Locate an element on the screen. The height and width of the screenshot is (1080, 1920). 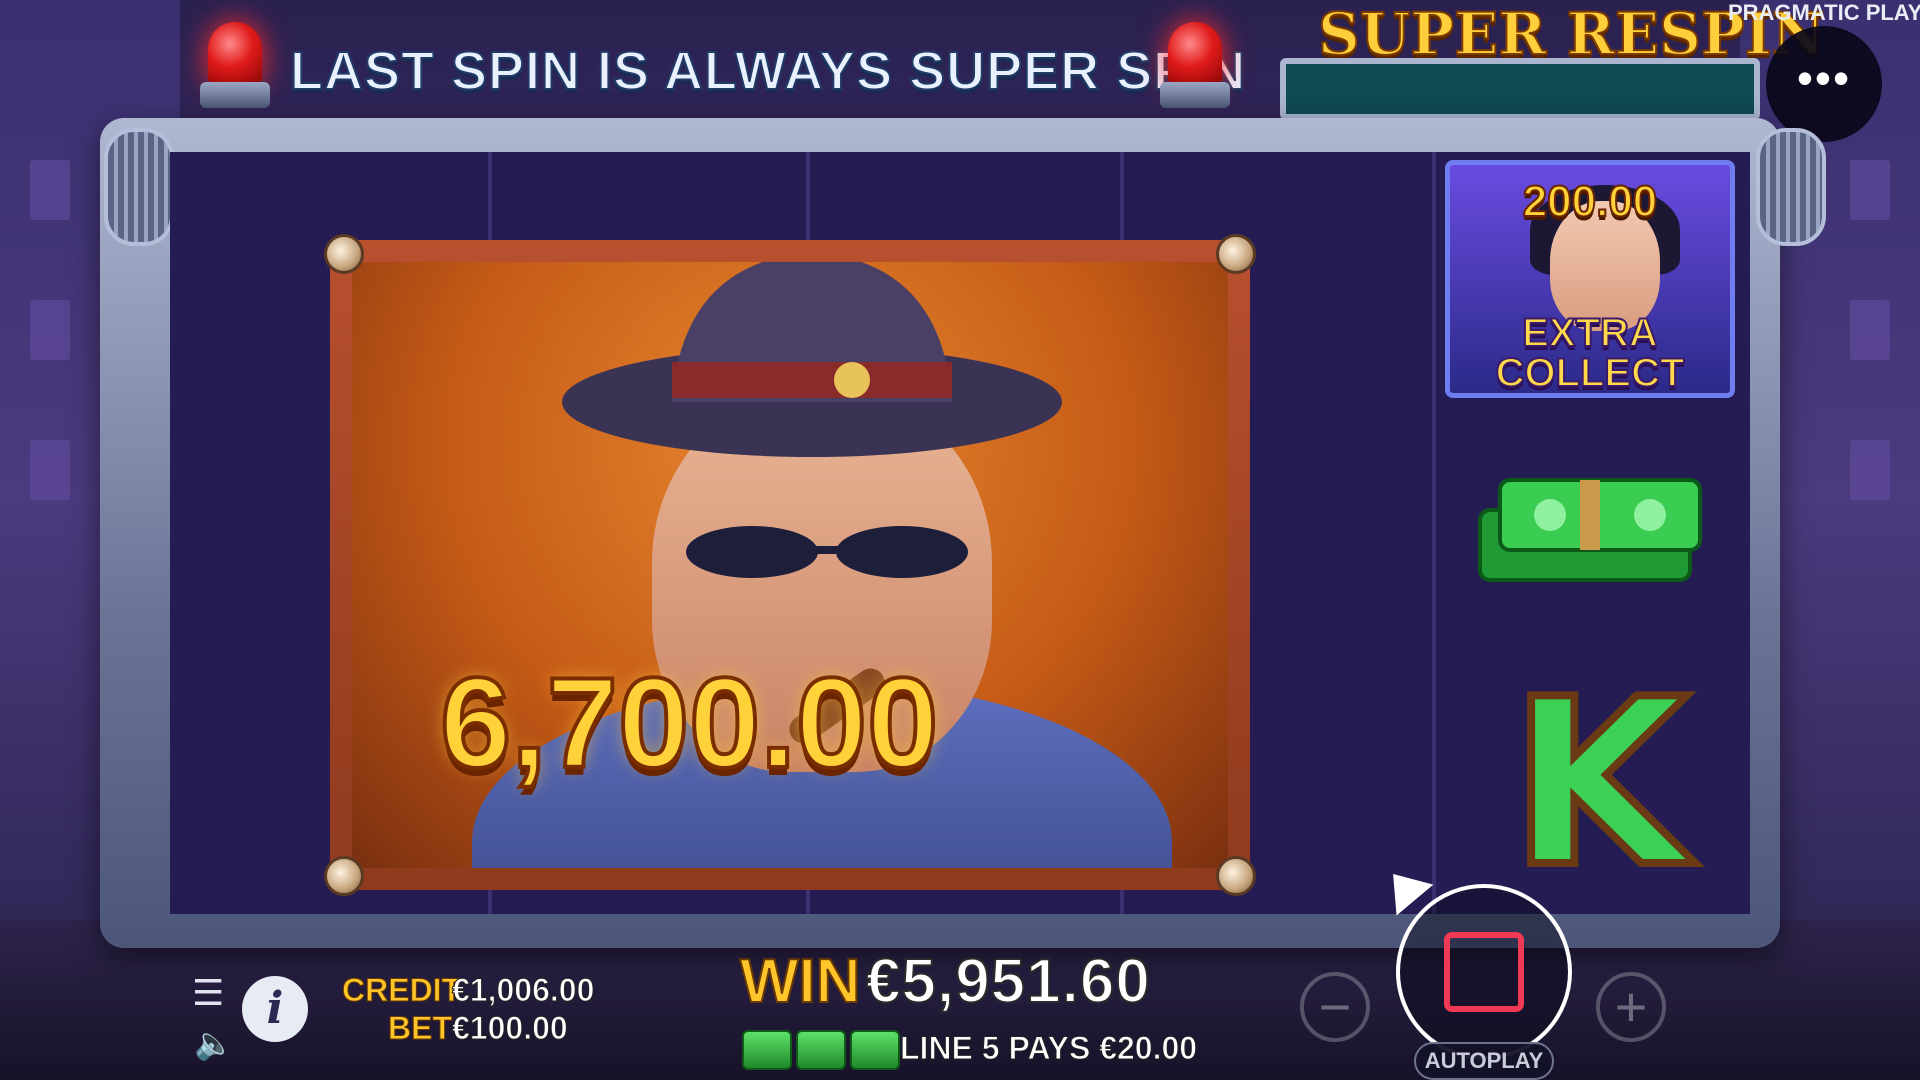
menu-button: ••• is located at coordinates (1824, 84).